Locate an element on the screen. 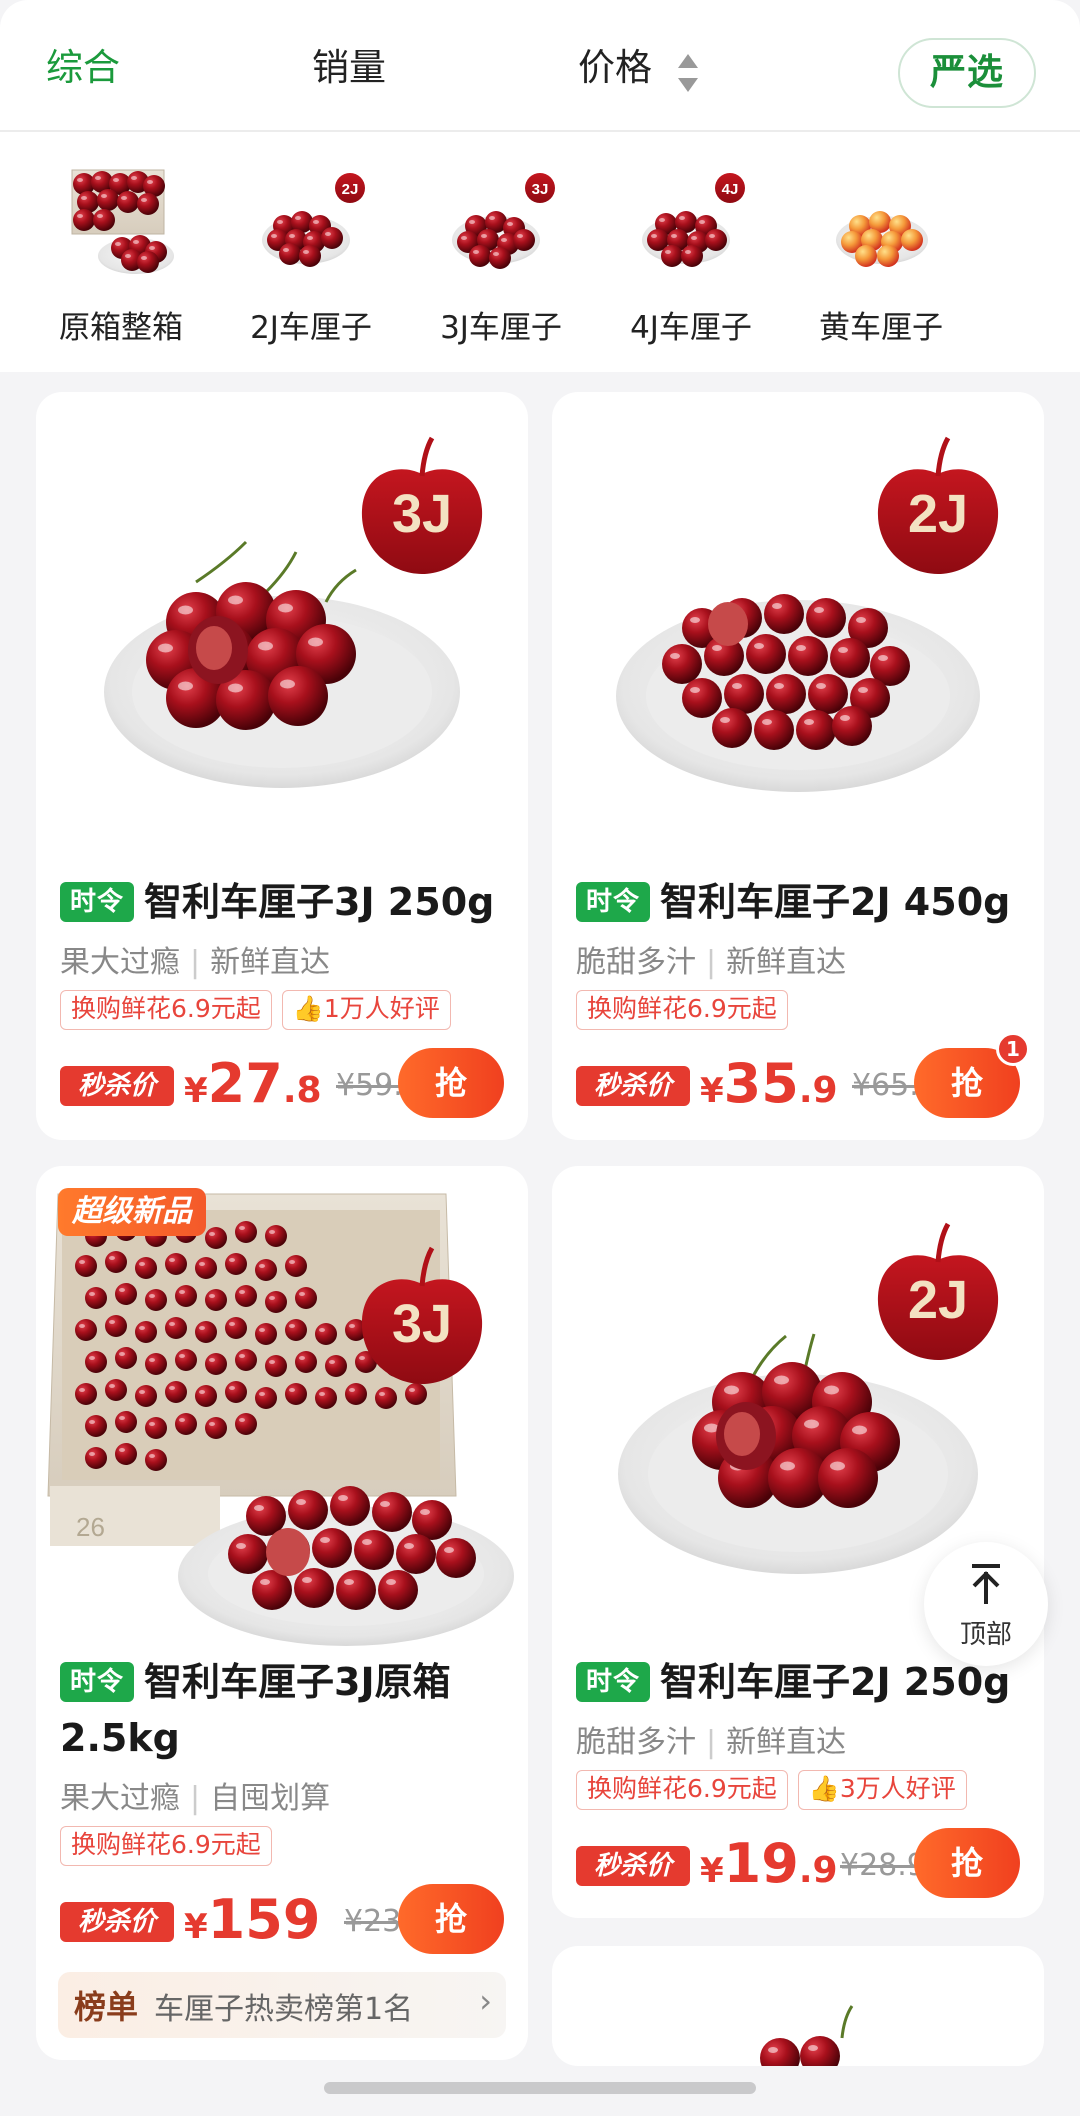 This screenshot has height=2116, width=1080. grab-button: 抢 1 is located at coordinates (972, 1075).